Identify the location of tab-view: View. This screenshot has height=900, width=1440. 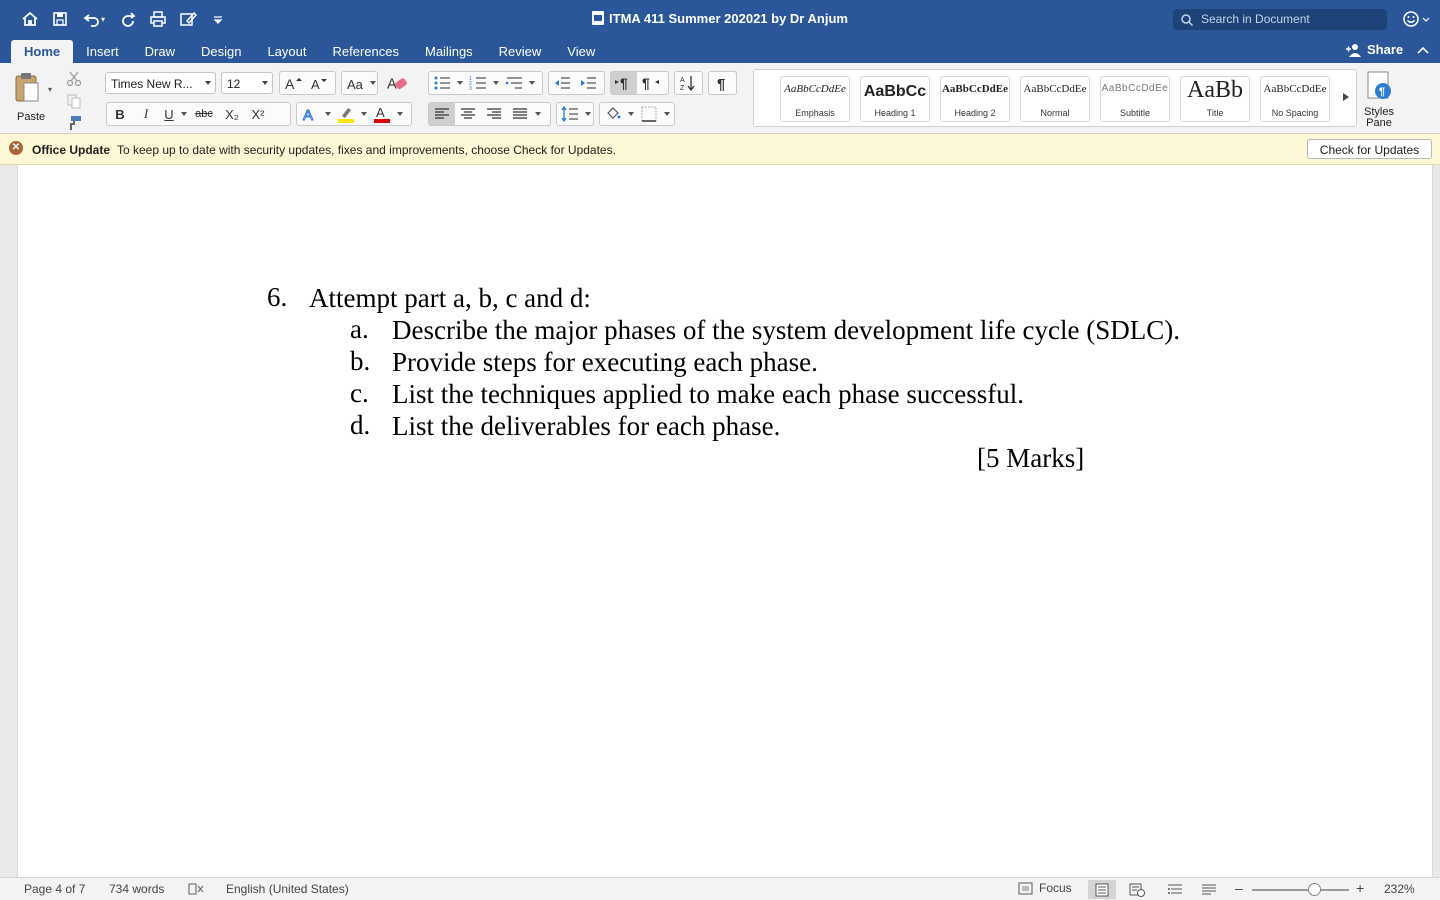
(581, 51).